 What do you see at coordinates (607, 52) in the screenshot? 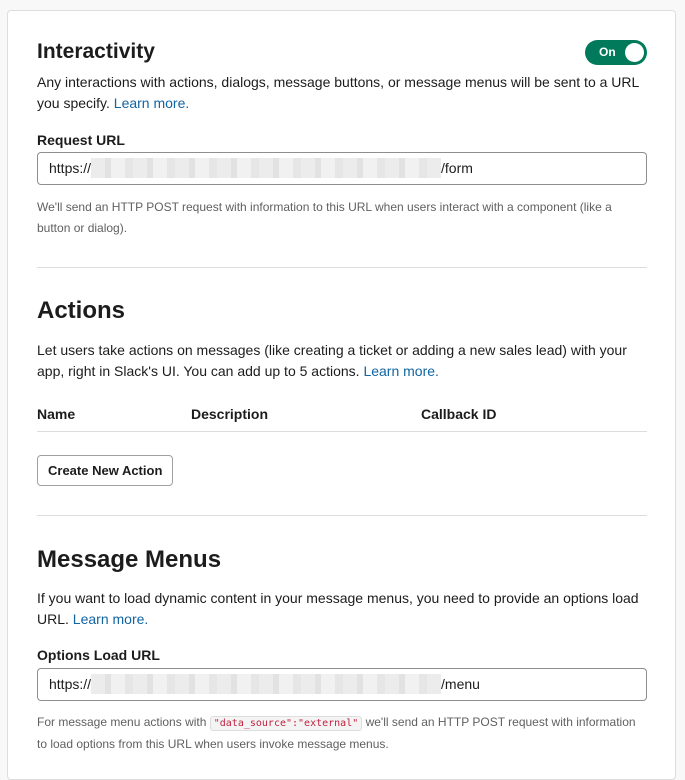
I see `toggle-label: On` at bounding box center [607, 52].